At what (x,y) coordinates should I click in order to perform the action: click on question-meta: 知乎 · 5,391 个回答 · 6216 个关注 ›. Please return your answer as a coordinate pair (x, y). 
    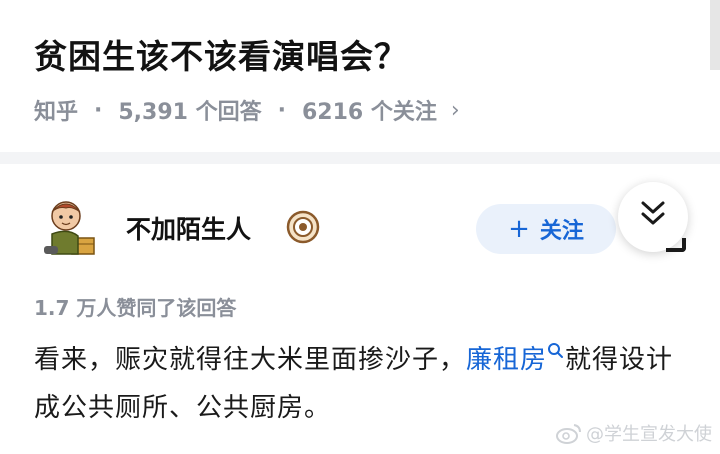
    Looking at the image, I should click on (247, 110).